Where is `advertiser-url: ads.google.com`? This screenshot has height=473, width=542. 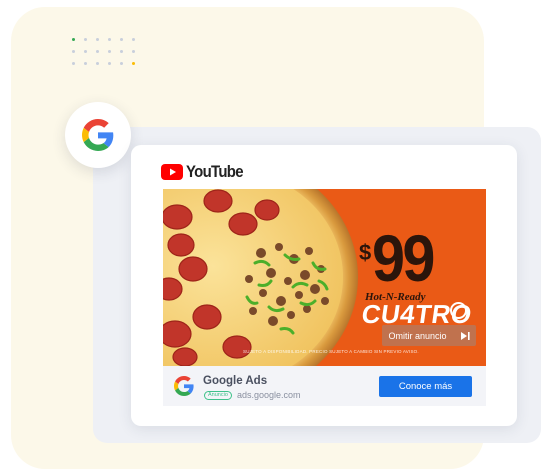 advertiser-url: ads.google.com is located at coordinates (269, 395).